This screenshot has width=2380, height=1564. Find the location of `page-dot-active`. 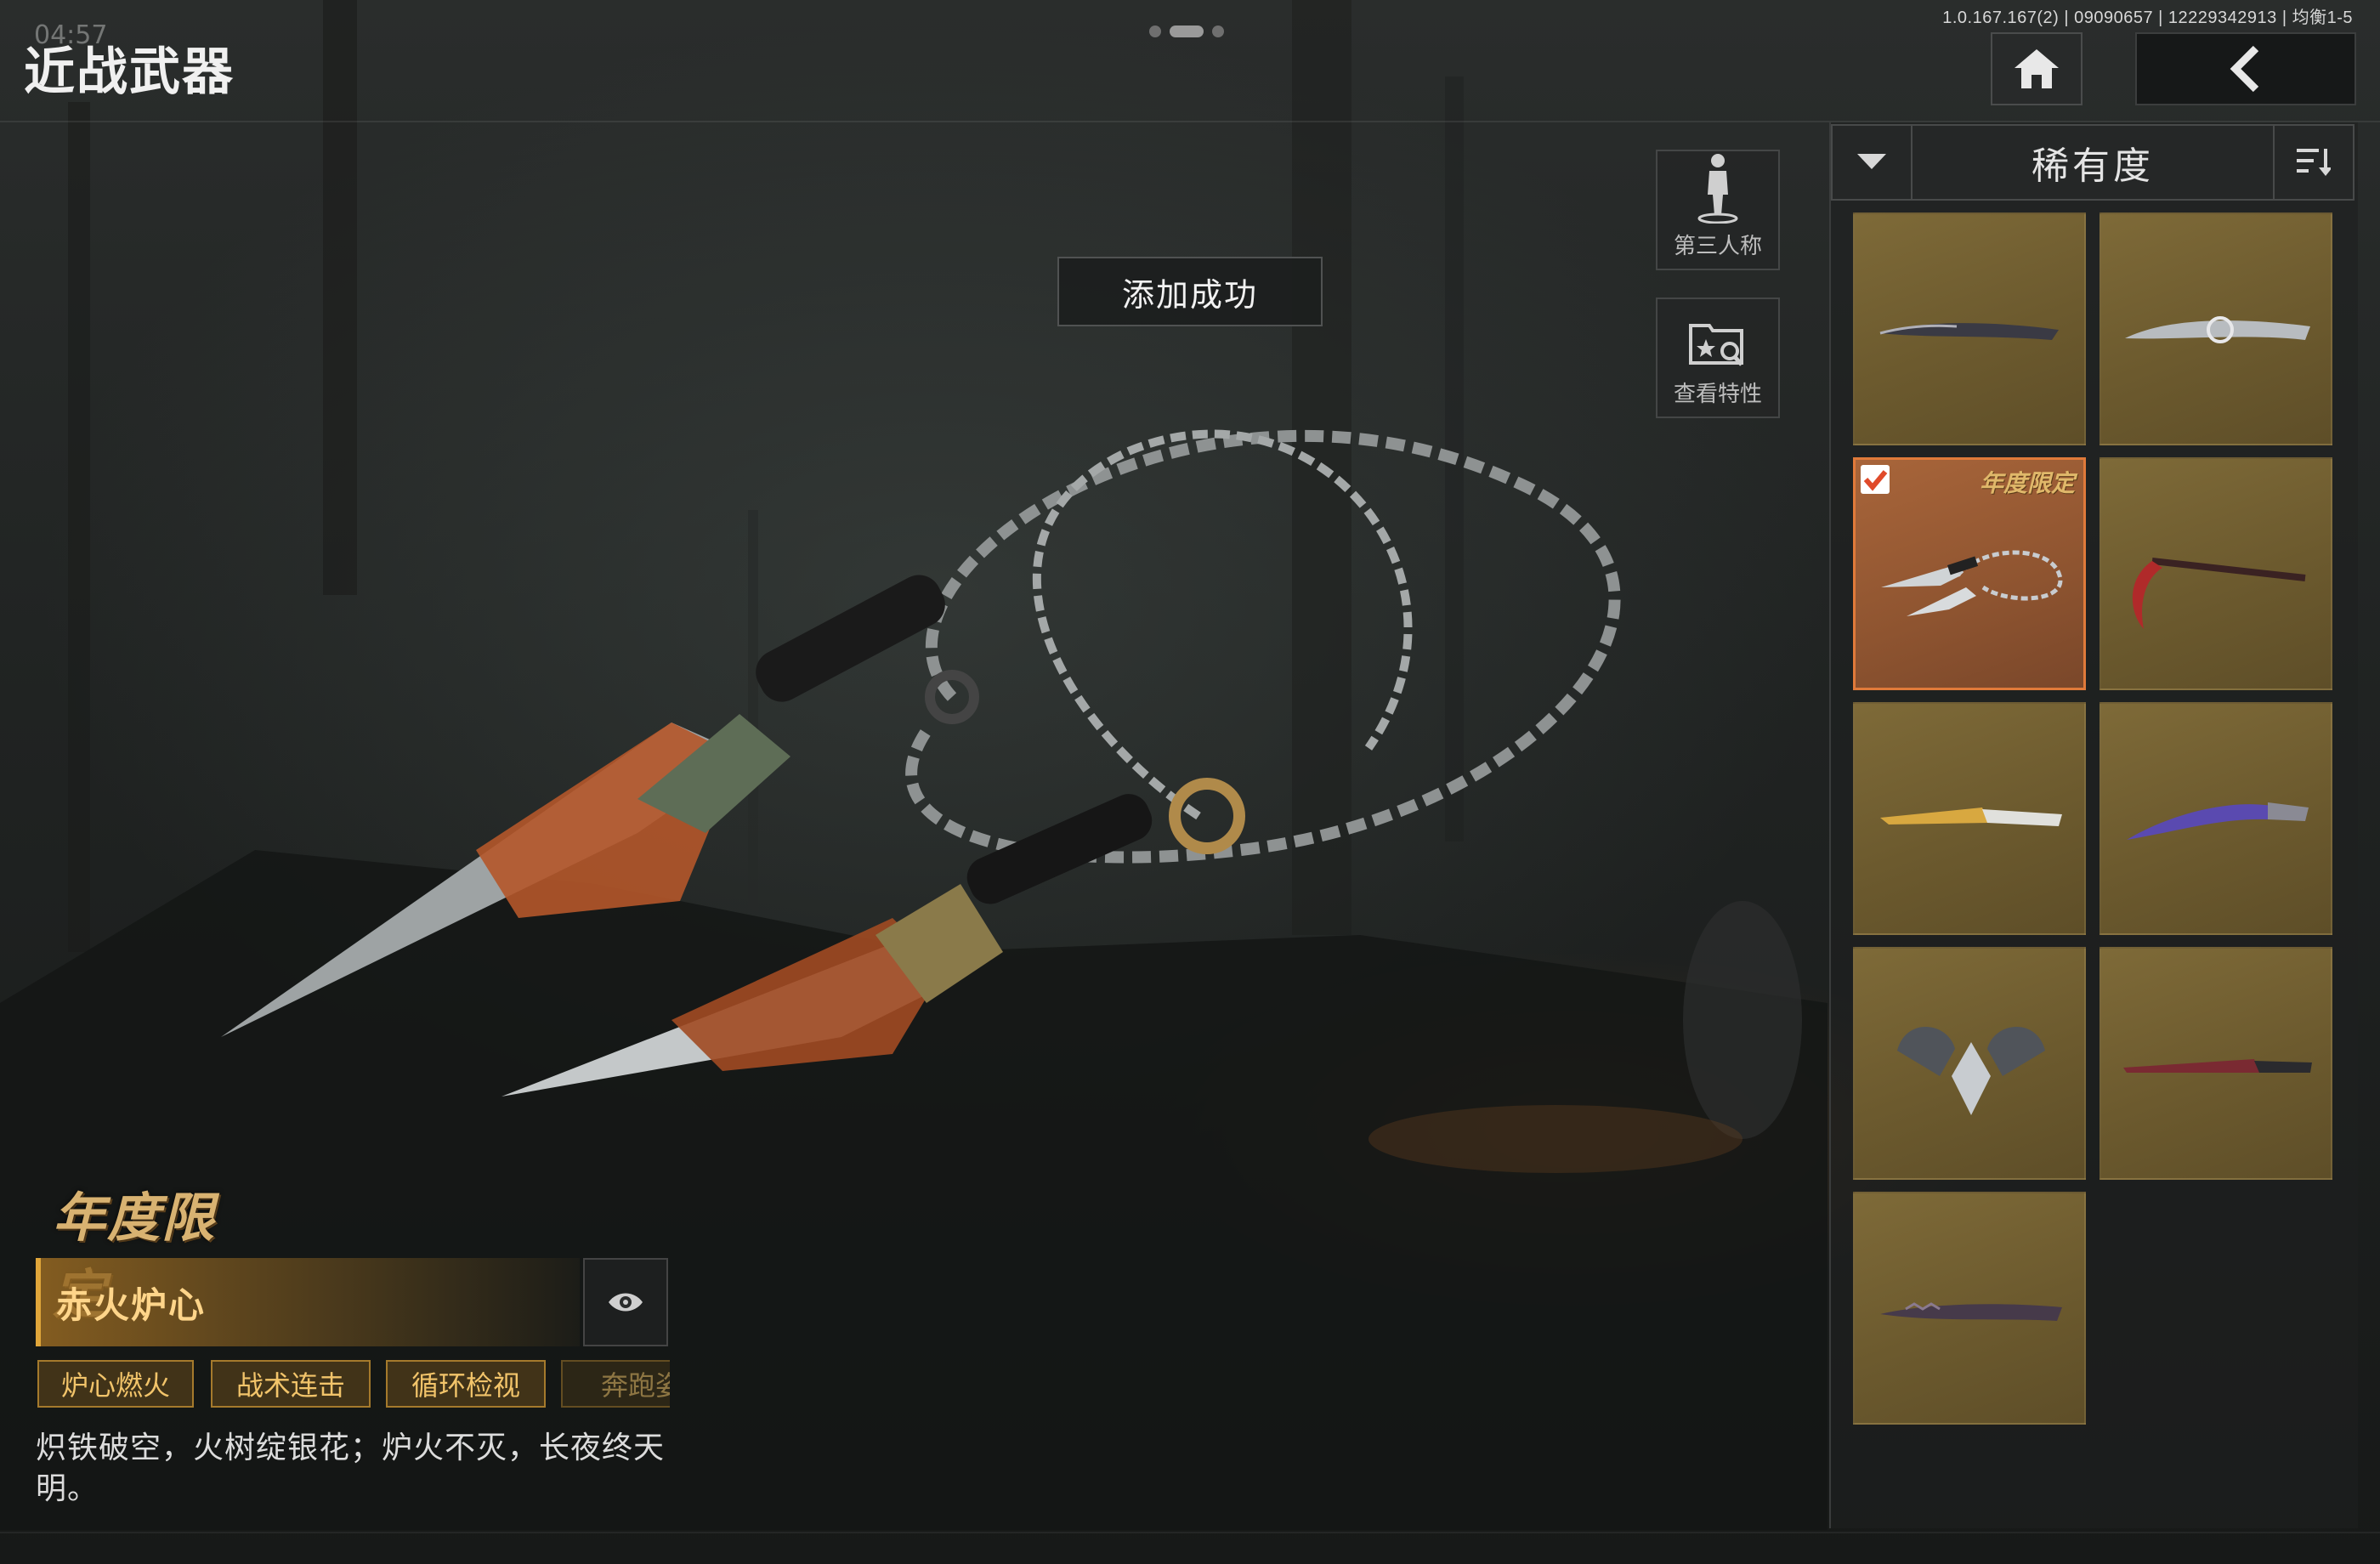

page-dot-active is located at coordinates (1187, 32).